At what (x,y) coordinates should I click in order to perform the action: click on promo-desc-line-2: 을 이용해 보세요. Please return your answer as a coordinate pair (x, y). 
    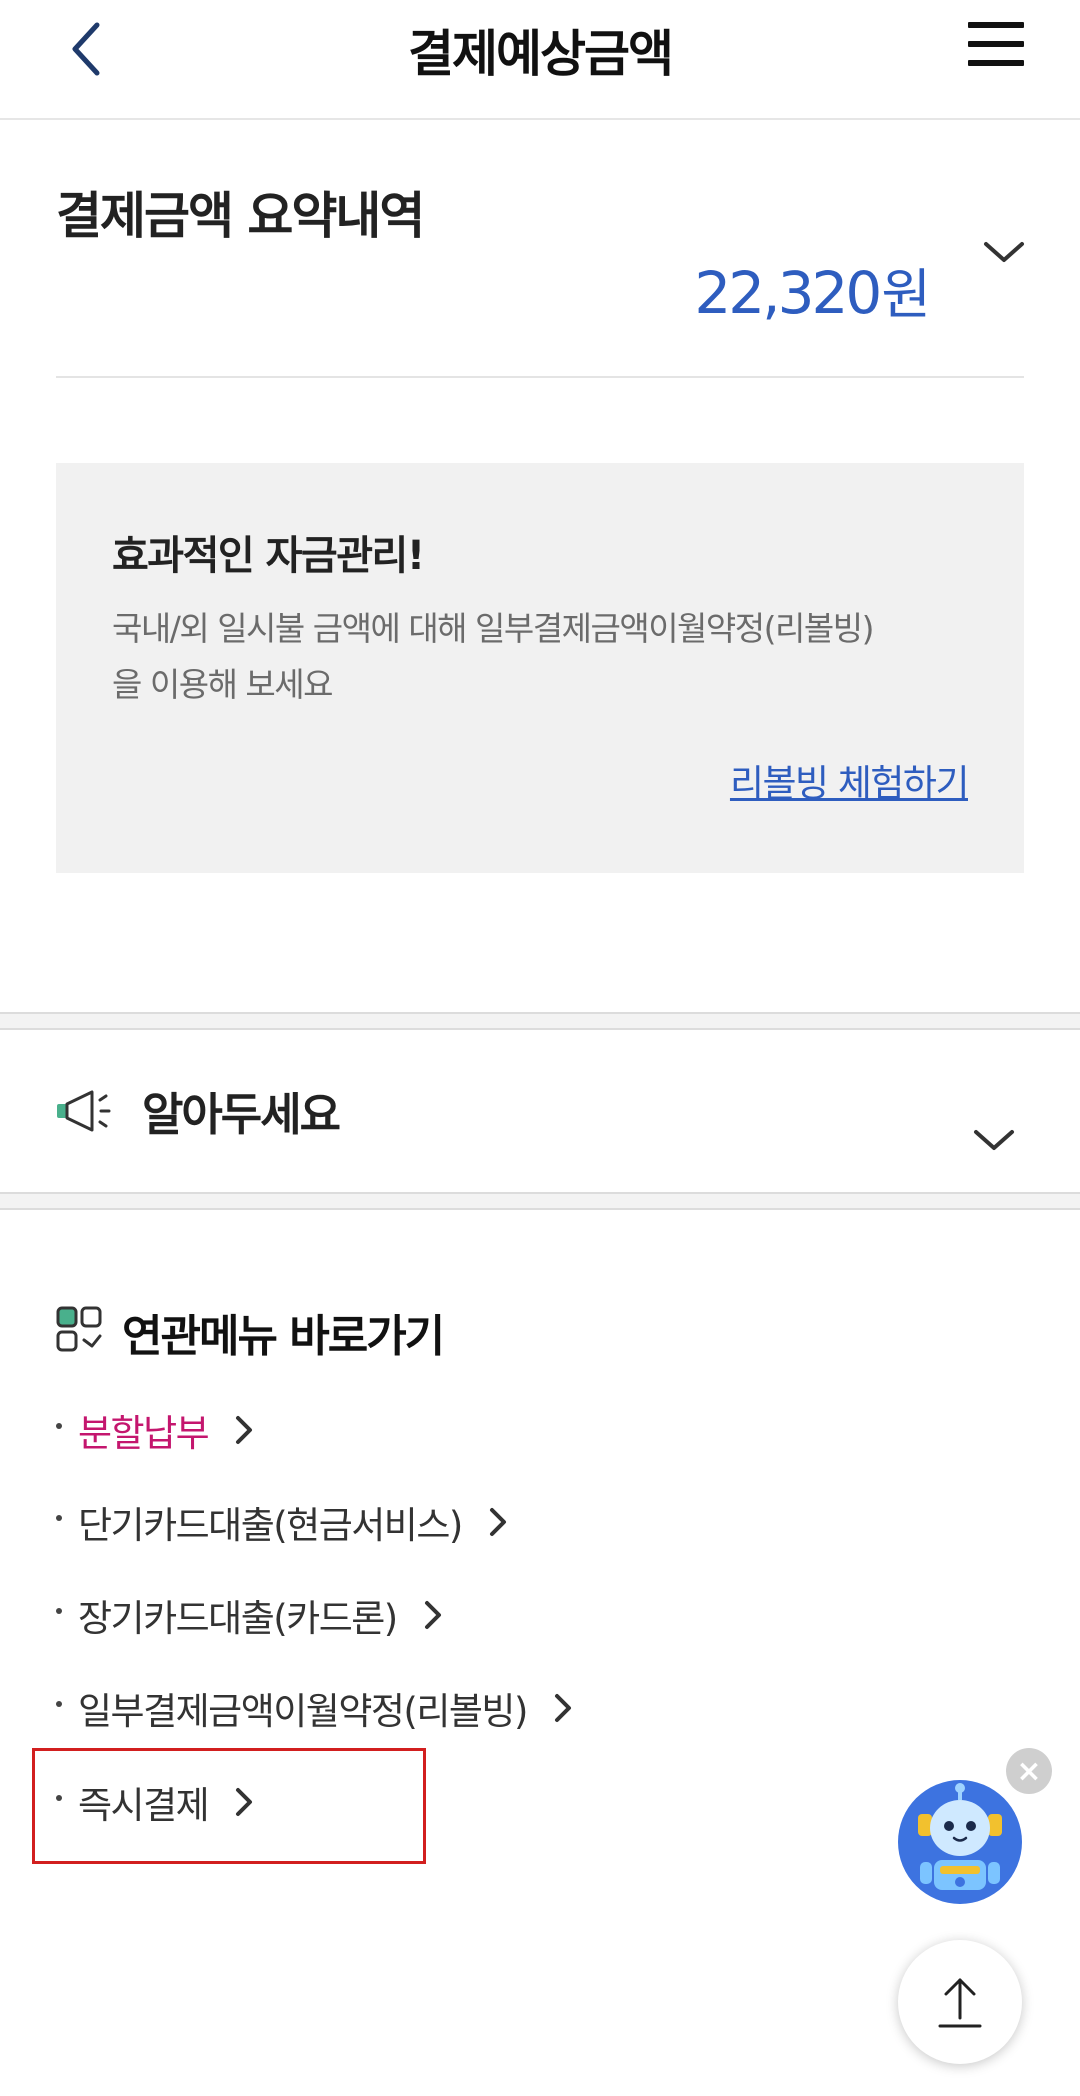
    Looking at the image, I should click on (223, 684).